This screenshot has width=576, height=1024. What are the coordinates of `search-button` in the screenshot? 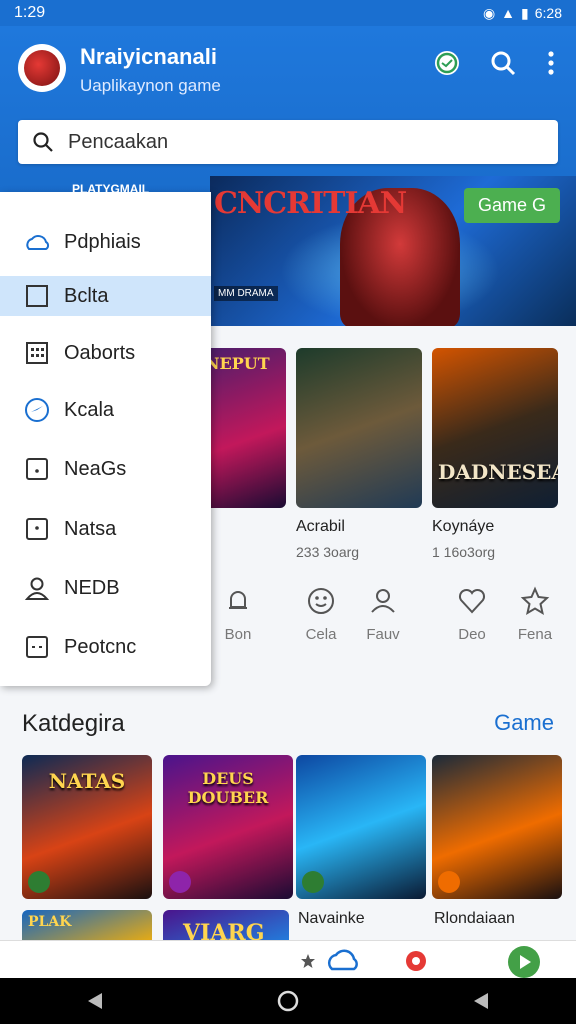 It's located at (503, 63).